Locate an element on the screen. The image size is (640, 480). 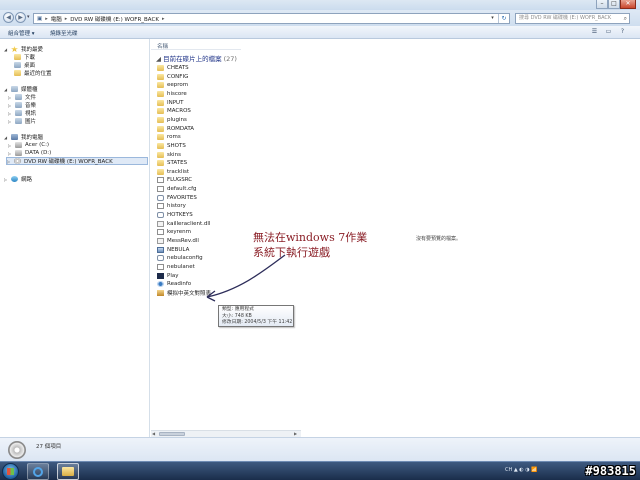
file-name: keyrenm is located at coordinates (179, 232).